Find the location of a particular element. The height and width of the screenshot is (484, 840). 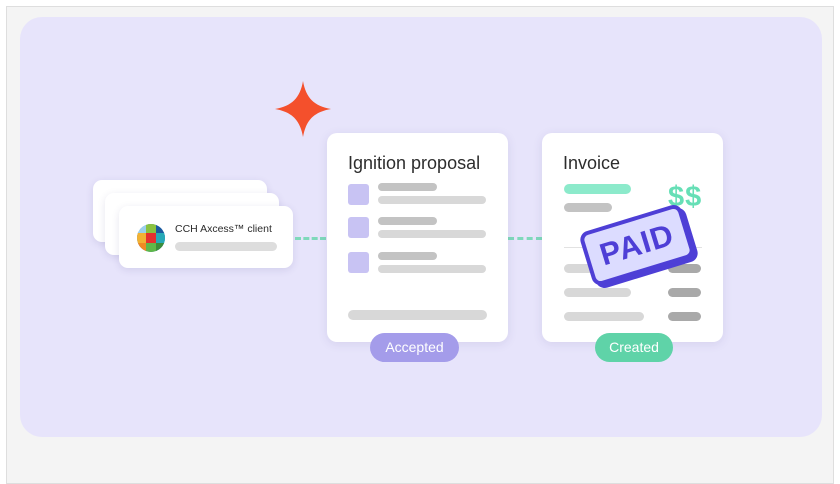

client-placeholder-bar is located at coordinates (226, 246).